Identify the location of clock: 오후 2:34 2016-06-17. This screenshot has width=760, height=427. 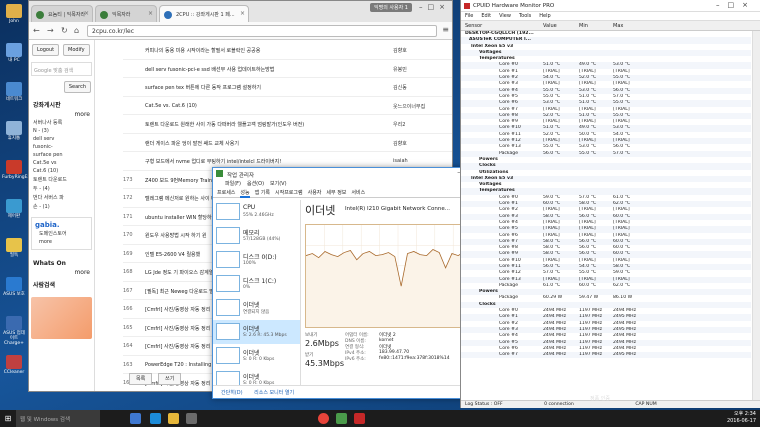
(741, 418).